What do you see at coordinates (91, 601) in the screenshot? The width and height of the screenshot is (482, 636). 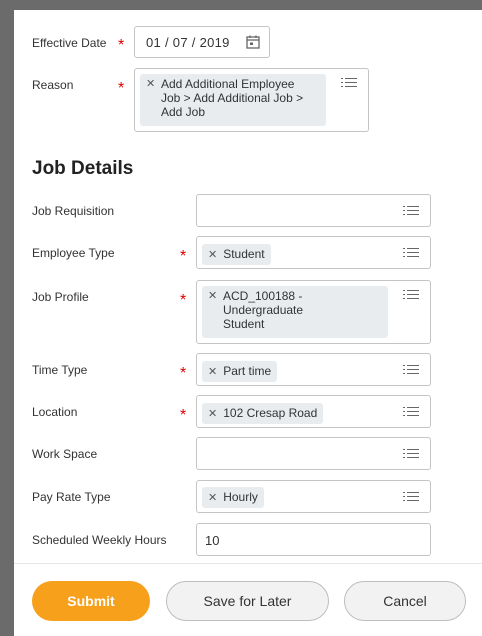 I see `submit-button: Submit` at bounding box center [91, 601].